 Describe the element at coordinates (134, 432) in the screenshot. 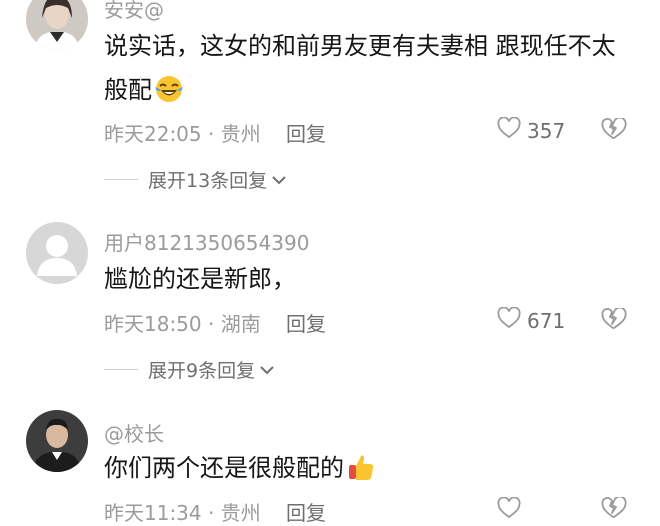

I see `comment-username: @校长` at that location.